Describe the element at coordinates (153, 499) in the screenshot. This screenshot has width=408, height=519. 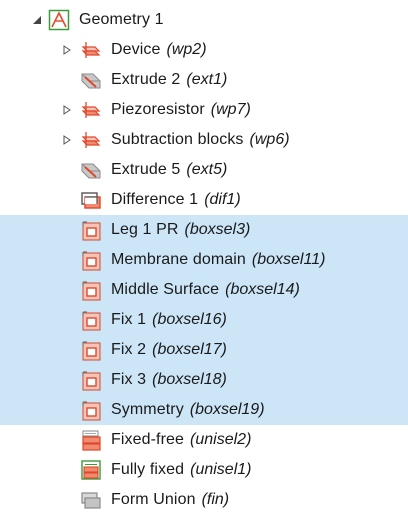
I see `tree-node-label: Form Union` at that location.